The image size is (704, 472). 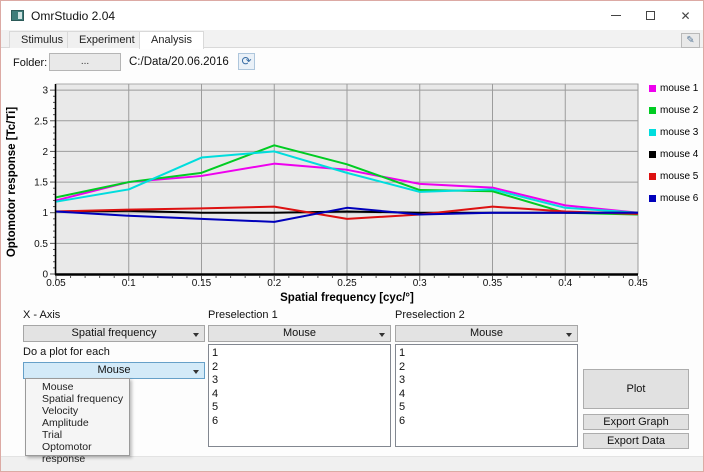 What do you see at coordinates (41, 121) in the screenshot?
I see `svg-text: 2.5` at bounding box center [41, 121].